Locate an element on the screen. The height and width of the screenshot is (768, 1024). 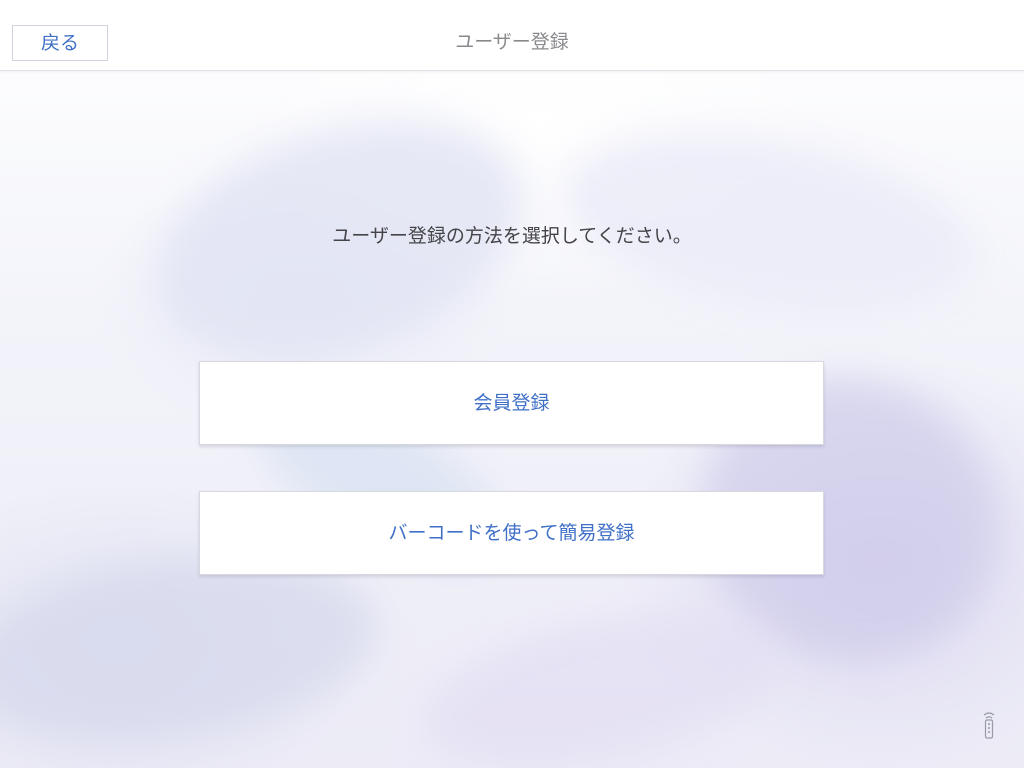
barcode-quick-registration-button: バーコードを使って簡易登録 is located at coordinates (511, 533).